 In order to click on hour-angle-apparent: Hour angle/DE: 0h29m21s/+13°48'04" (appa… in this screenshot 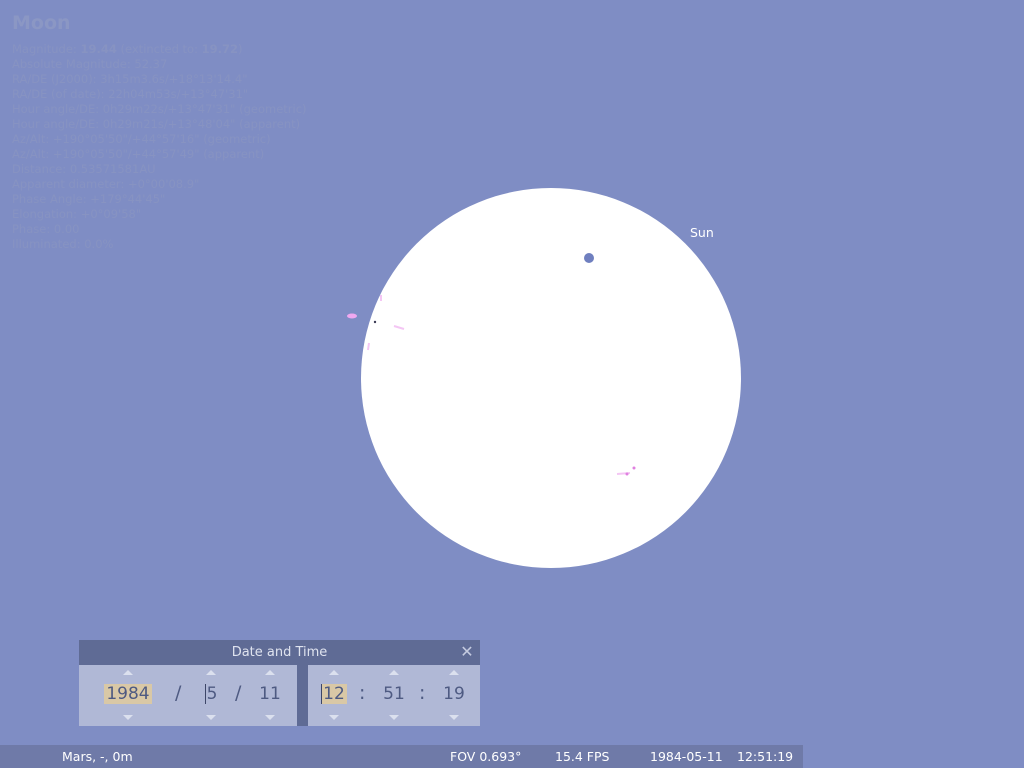, I will do `click(156, 124)`.